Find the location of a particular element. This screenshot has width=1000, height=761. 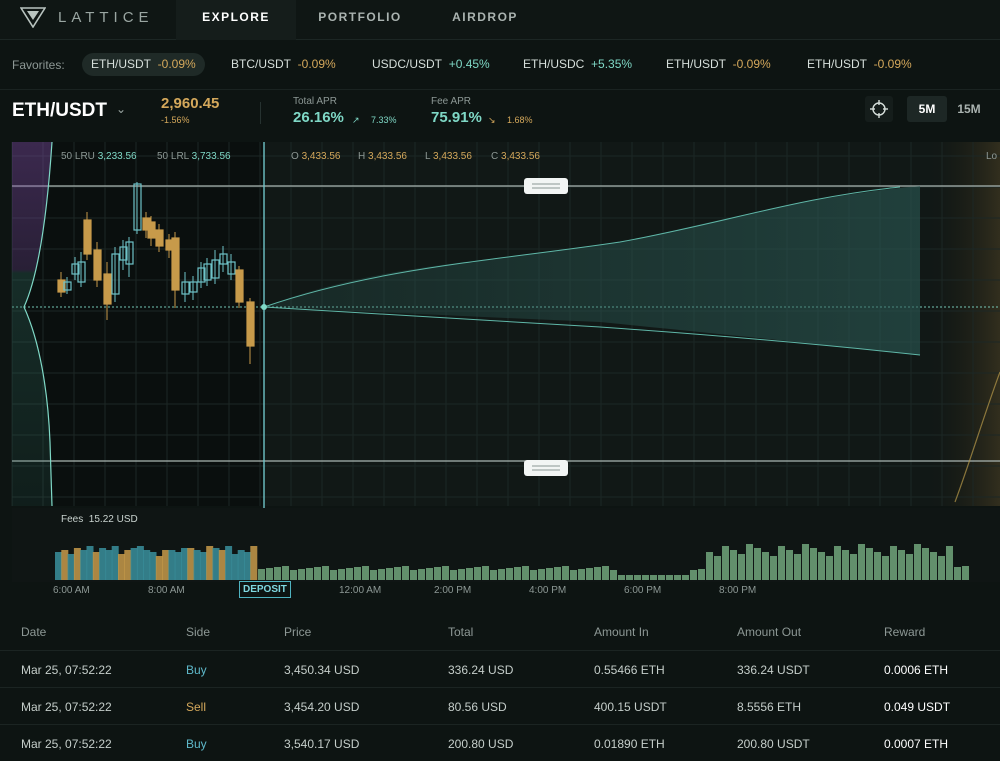

column-date: Date is located at coordinates (33, 632).